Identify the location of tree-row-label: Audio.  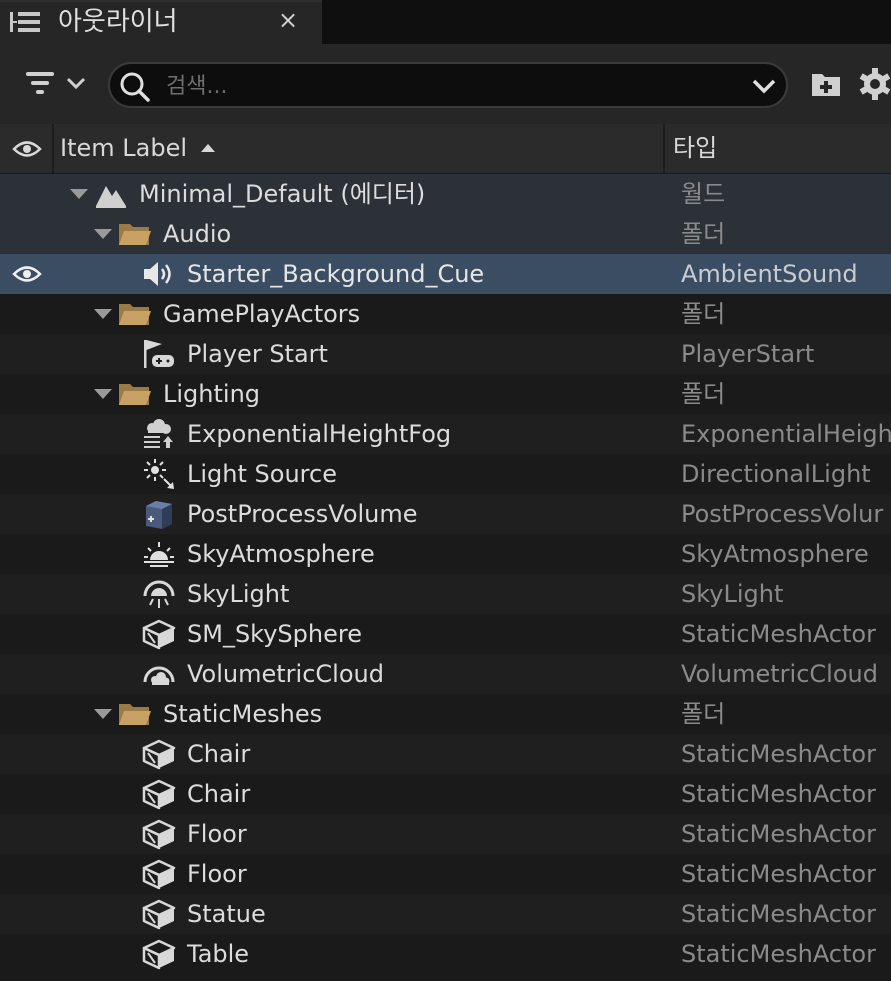
(197, 234).